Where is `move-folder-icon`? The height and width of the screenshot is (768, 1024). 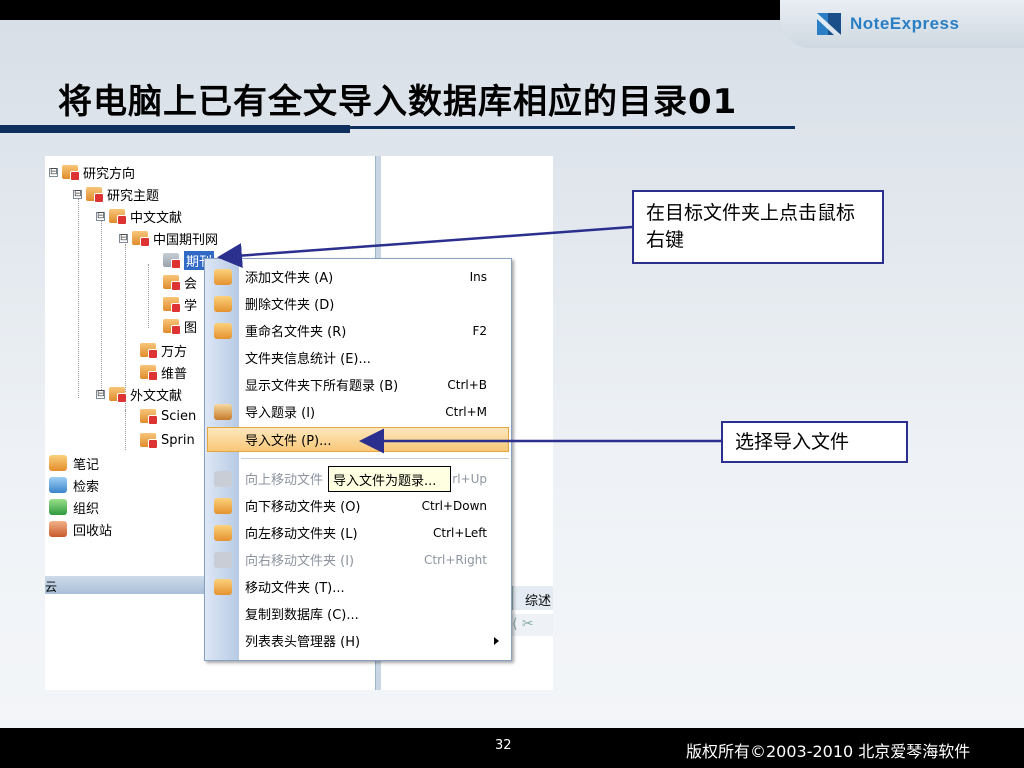
move-folder-icon is located at coordinates (223, 586).